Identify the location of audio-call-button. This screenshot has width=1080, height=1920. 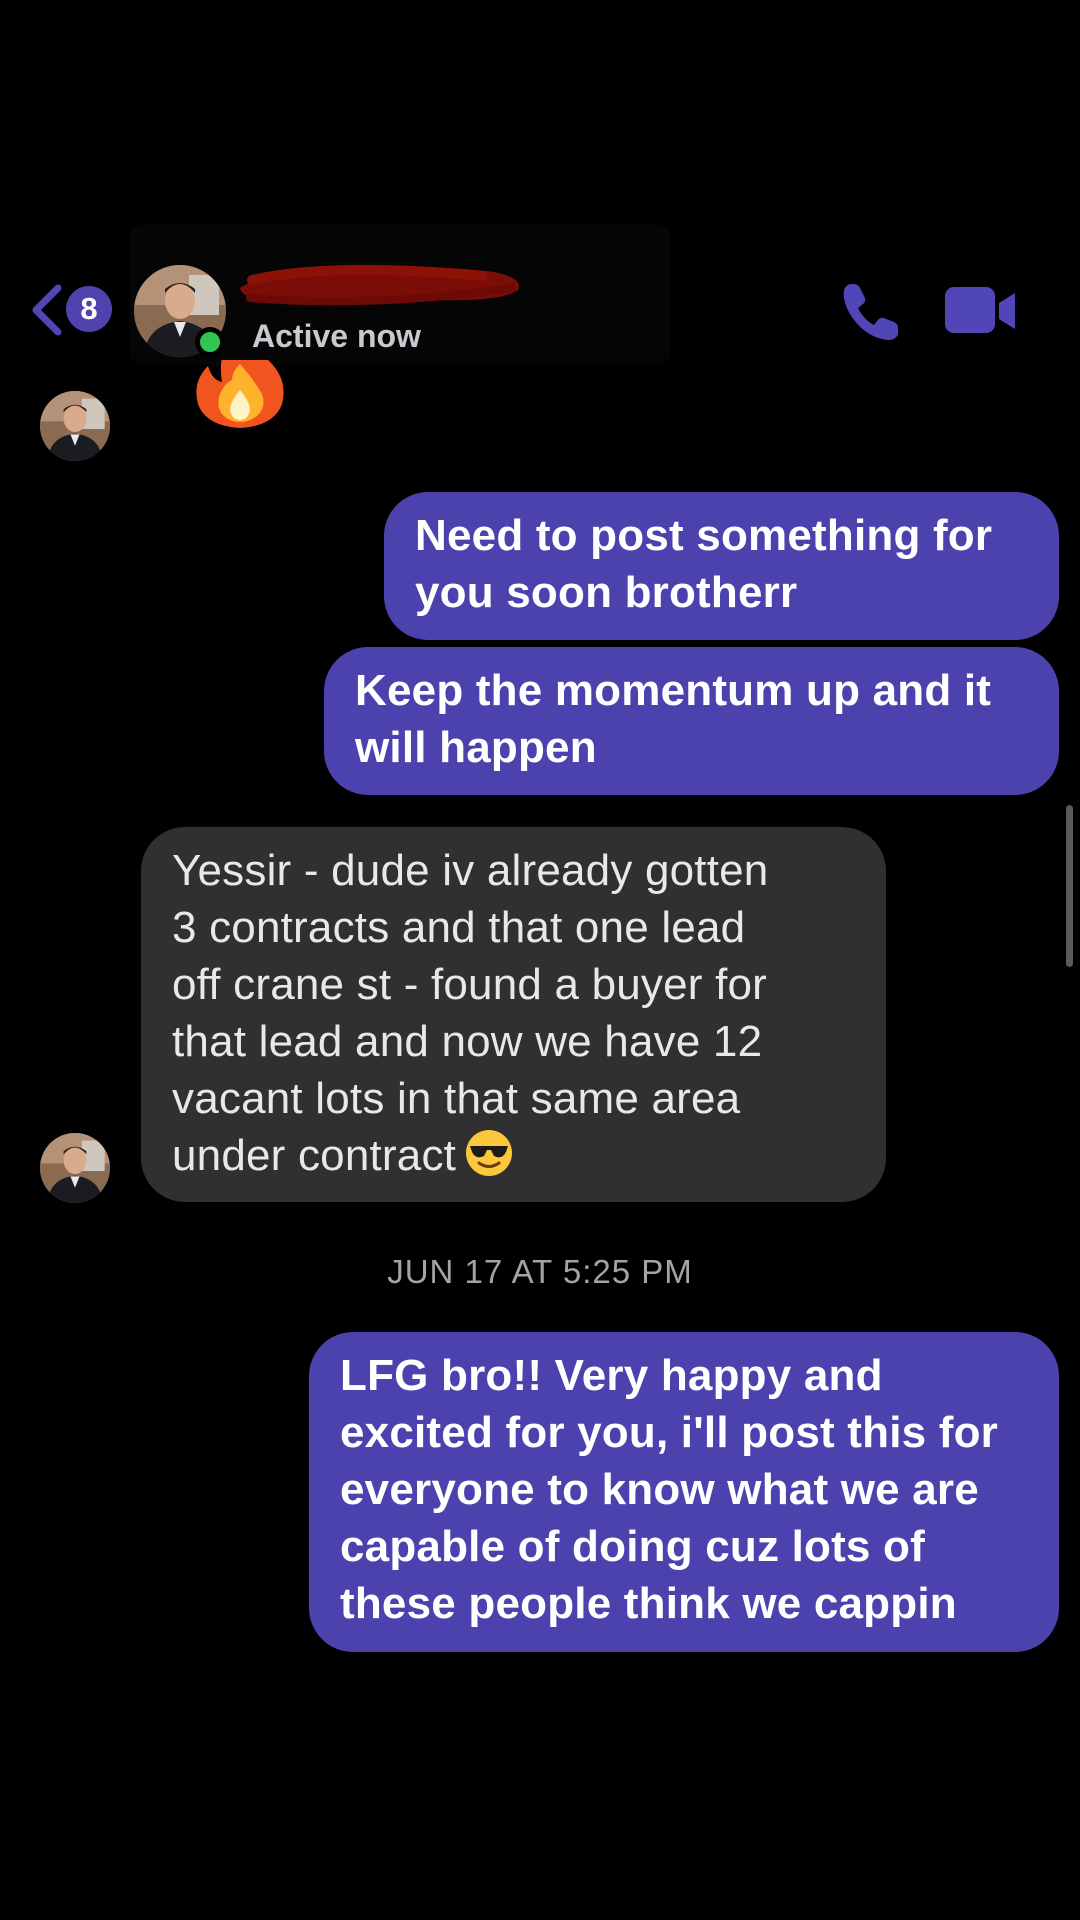
(870, 312).